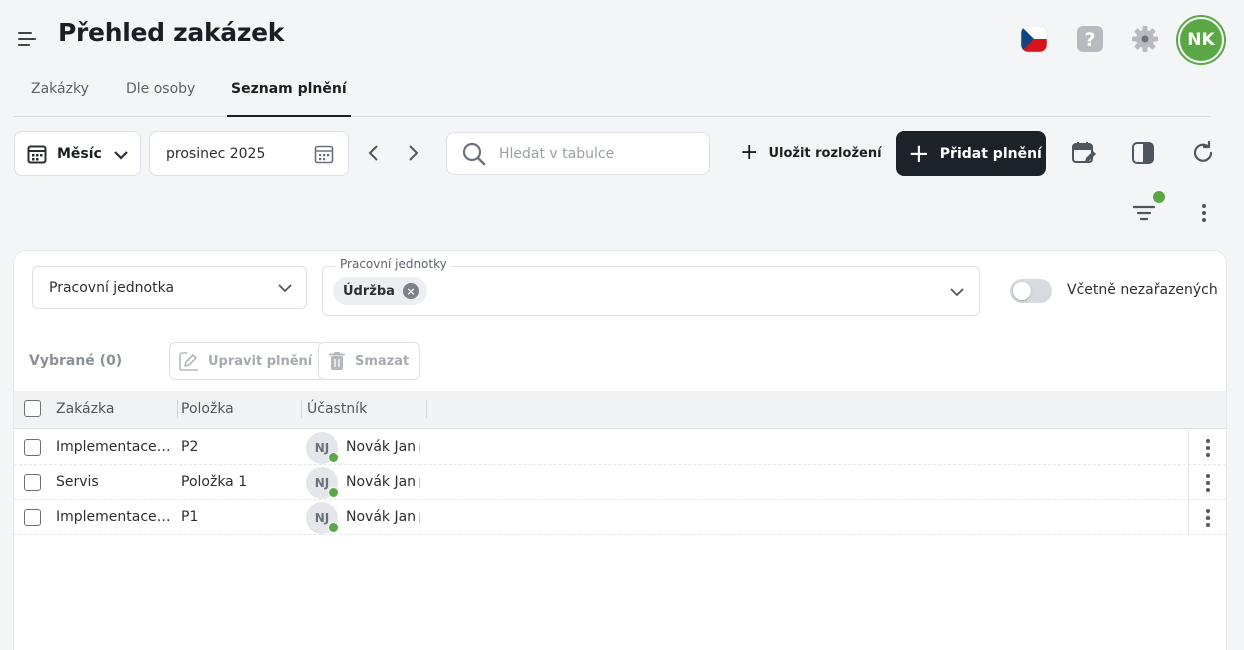  What do you see at coordinates (620, 410) in the screenshot?
I see `table-header: Zakázka Položka Účastník` at bounding box center [620, 410].